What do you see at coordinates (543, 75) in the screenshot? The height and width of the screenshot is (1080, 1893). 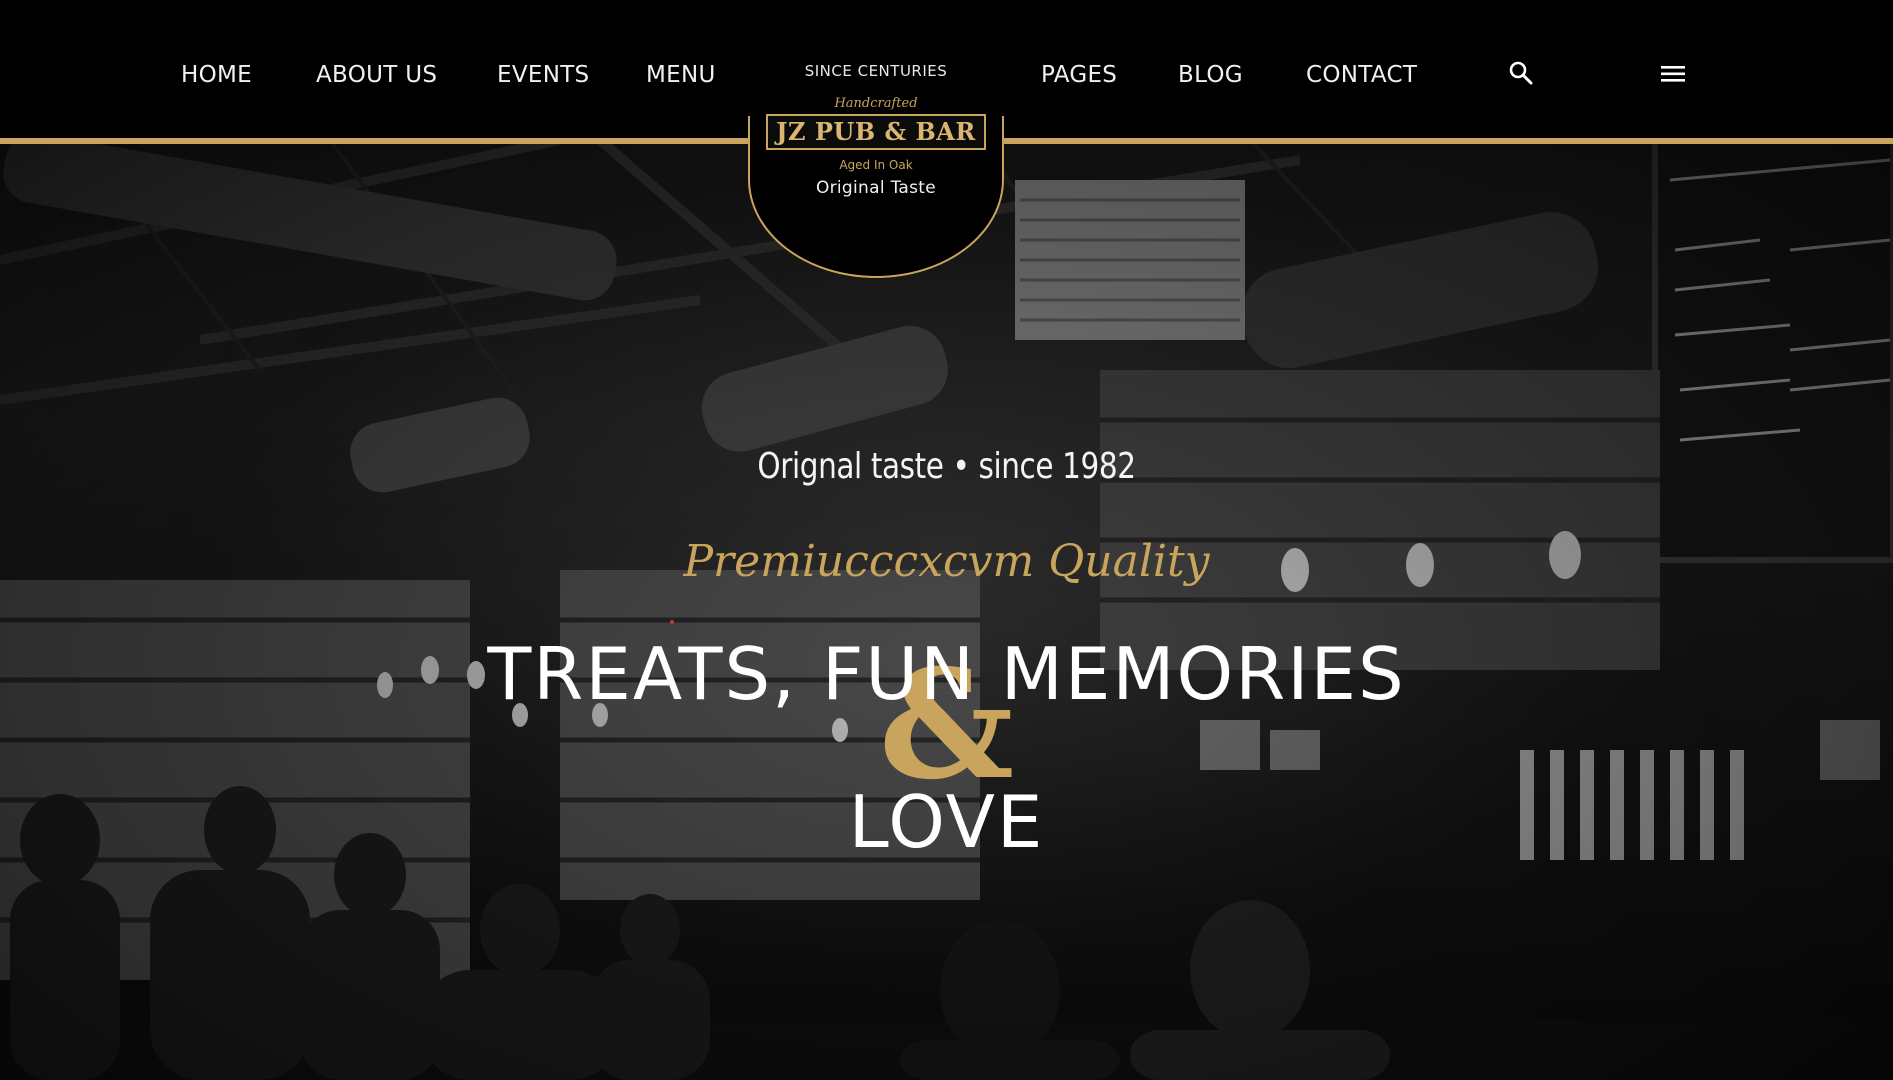 I see `nav-events: EVENTS` at bounding box center [543, 75].